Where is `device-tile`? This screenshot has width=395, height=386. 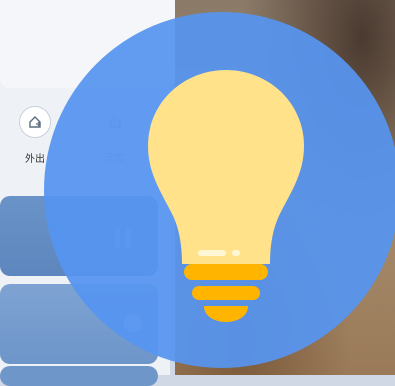
device-tile is located at coordinates (79, 376).